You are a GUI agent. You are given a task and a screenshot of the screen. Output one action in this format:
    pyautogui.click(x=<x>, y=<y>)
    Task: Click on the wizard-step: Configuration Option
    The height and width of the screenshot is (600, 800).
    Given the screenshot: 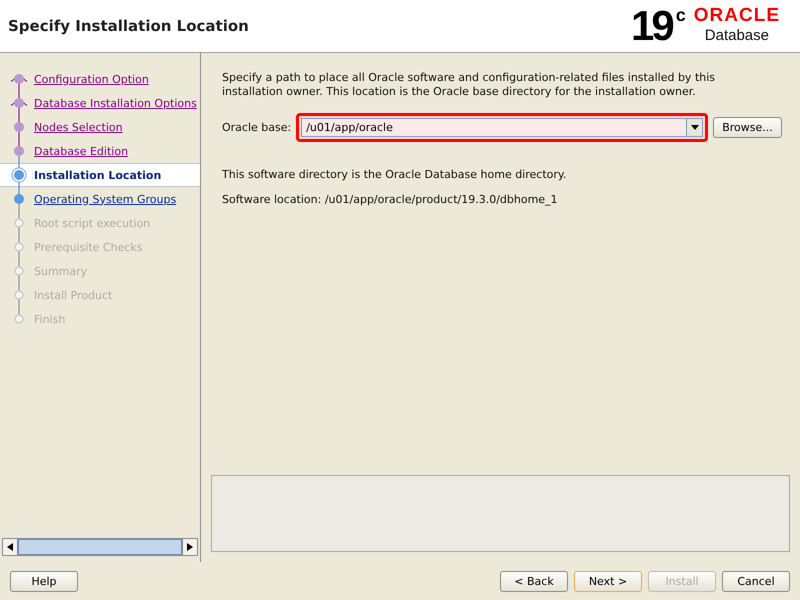 What is the action you would take?
    pyautogui.click(x=100, y=79)
    